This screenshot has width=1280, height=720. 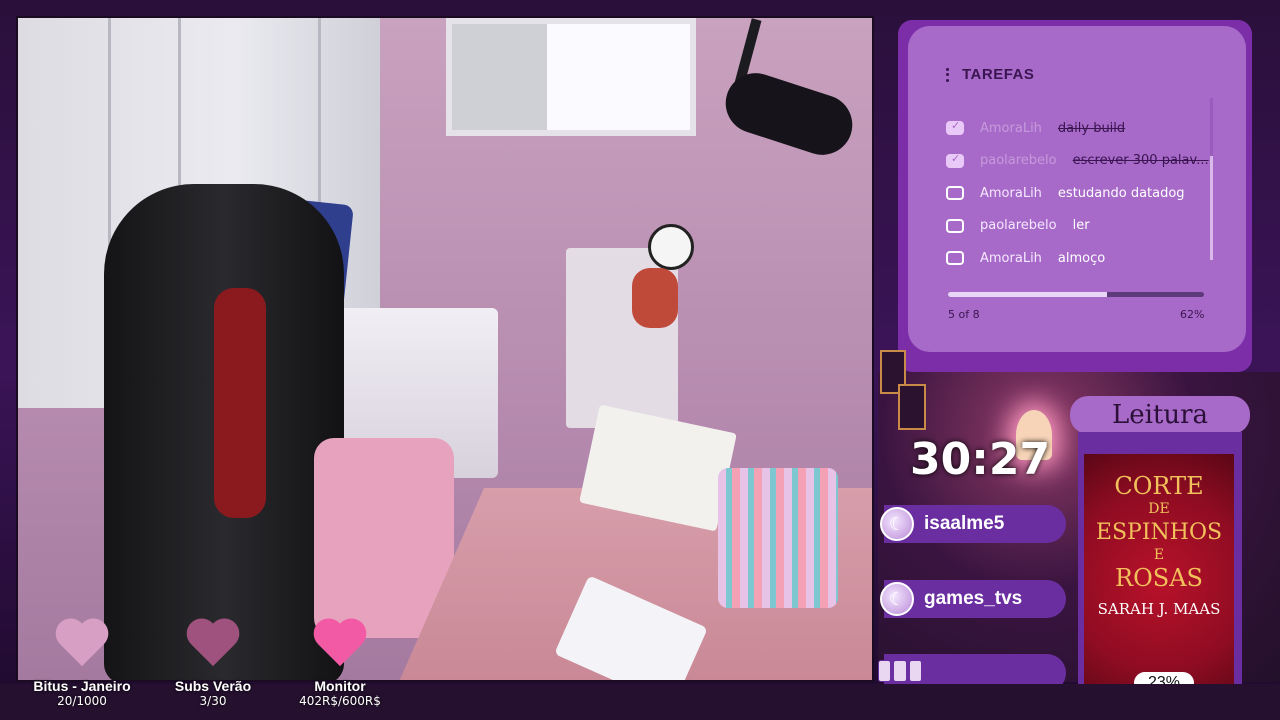 What do you see at coordinates (948, 74) in the screenshot?
I see `kebab-menu-icon` at bounding box center [948, 74].